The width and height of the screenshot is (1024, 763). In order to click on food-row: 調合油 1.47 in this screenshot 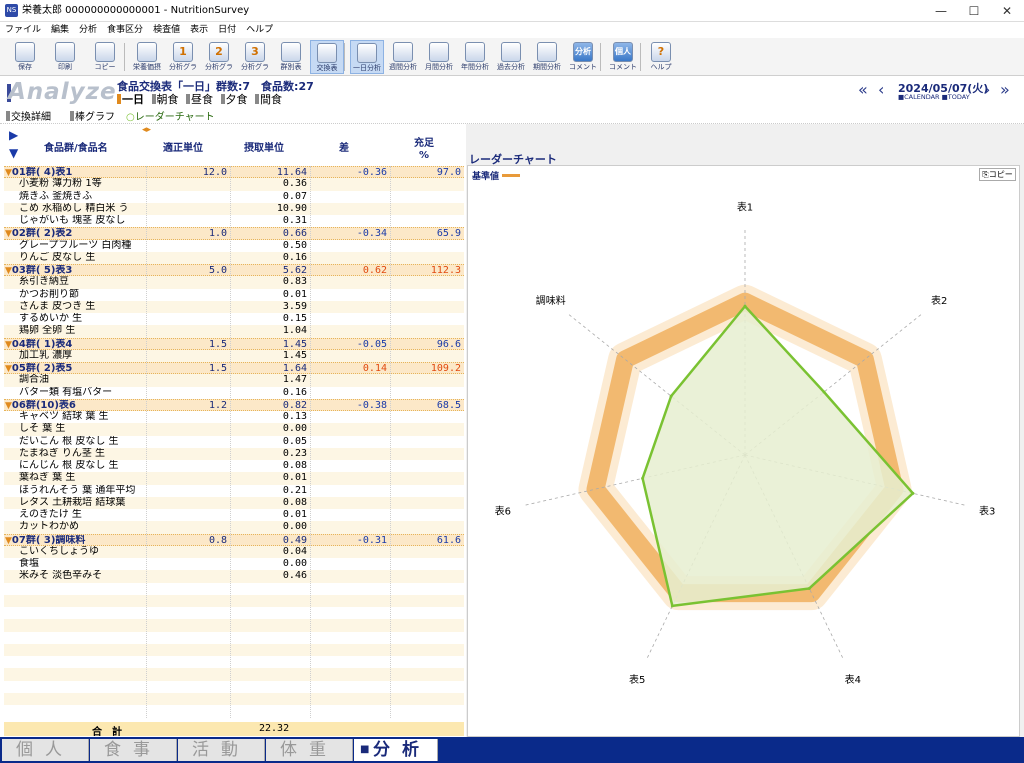, I will do `click(234, 380)`.